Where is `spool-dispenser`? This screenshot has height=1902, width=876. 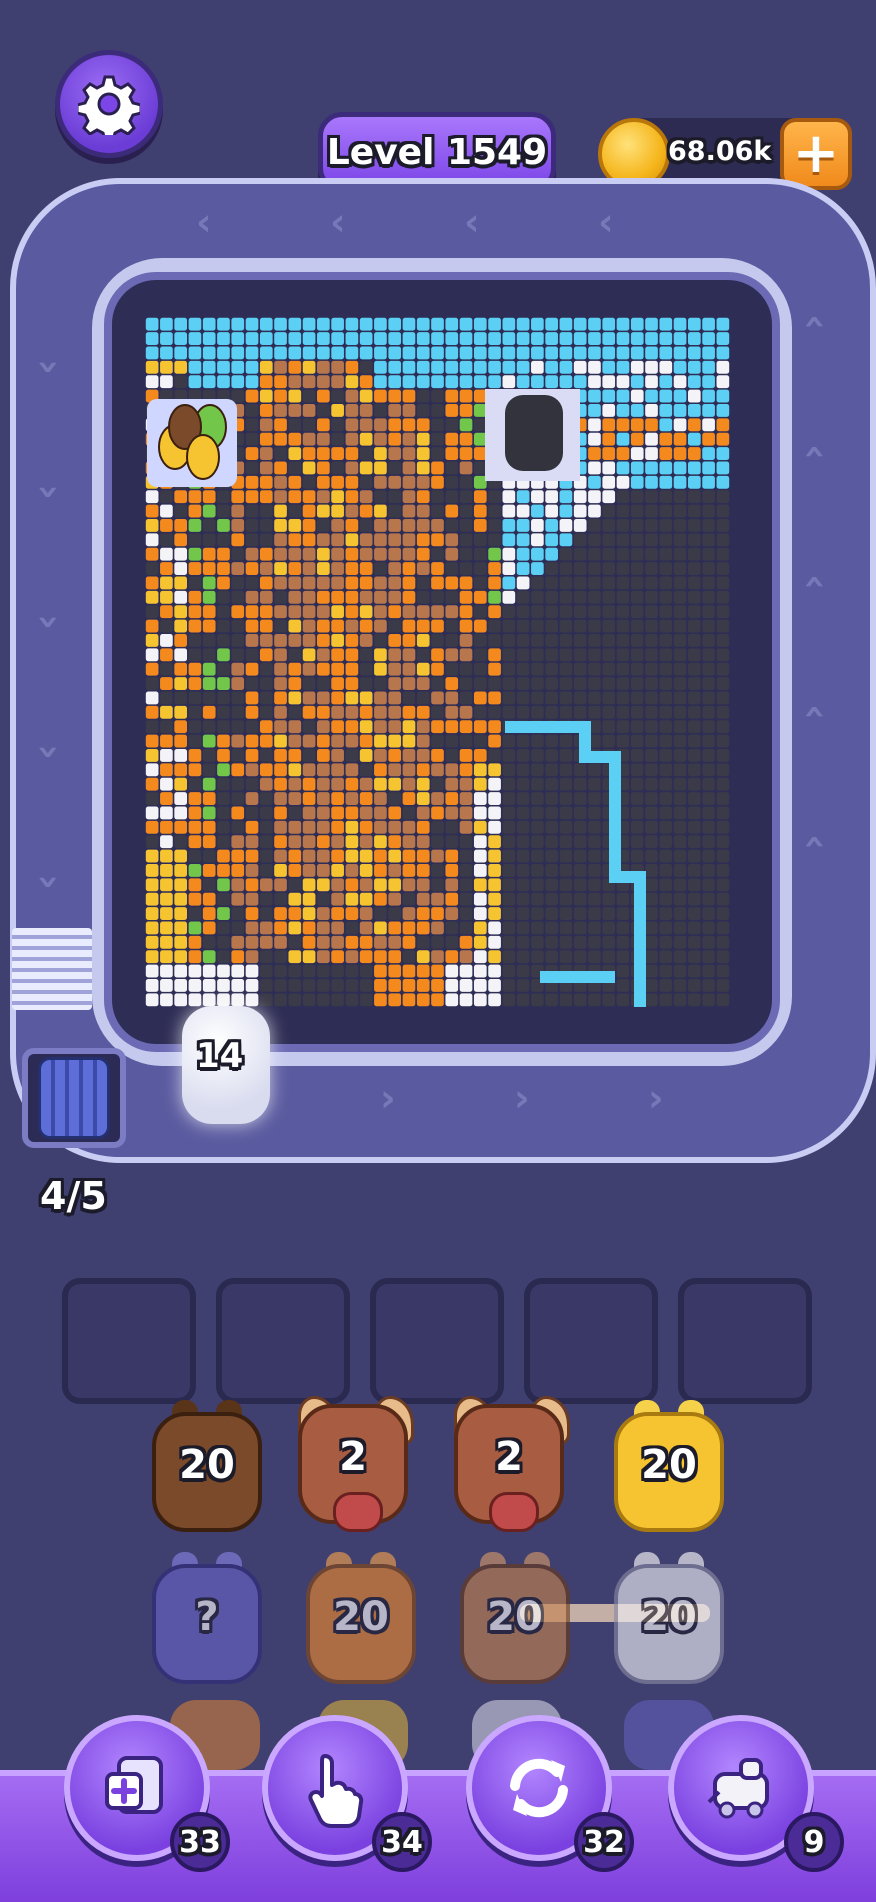 spool-dispenser is located at coordinates (74, 1098).